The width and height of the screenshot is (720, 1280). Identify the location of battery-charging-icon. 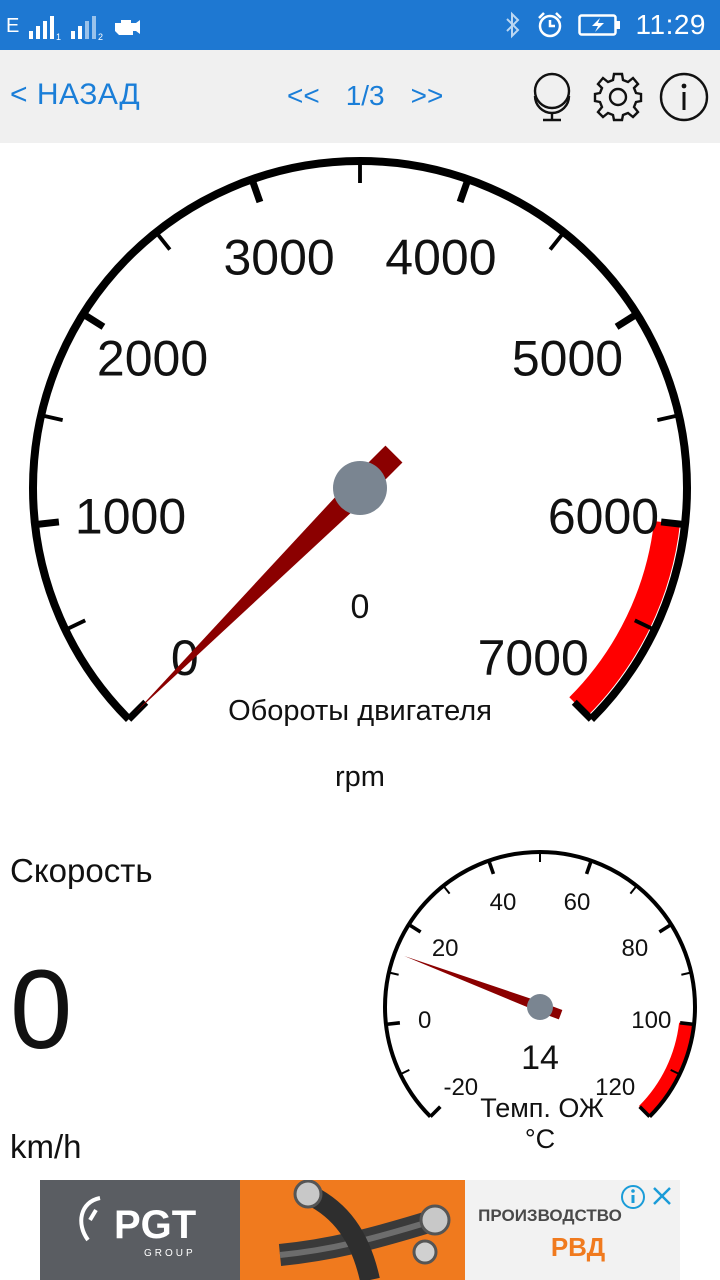
(598, 25).